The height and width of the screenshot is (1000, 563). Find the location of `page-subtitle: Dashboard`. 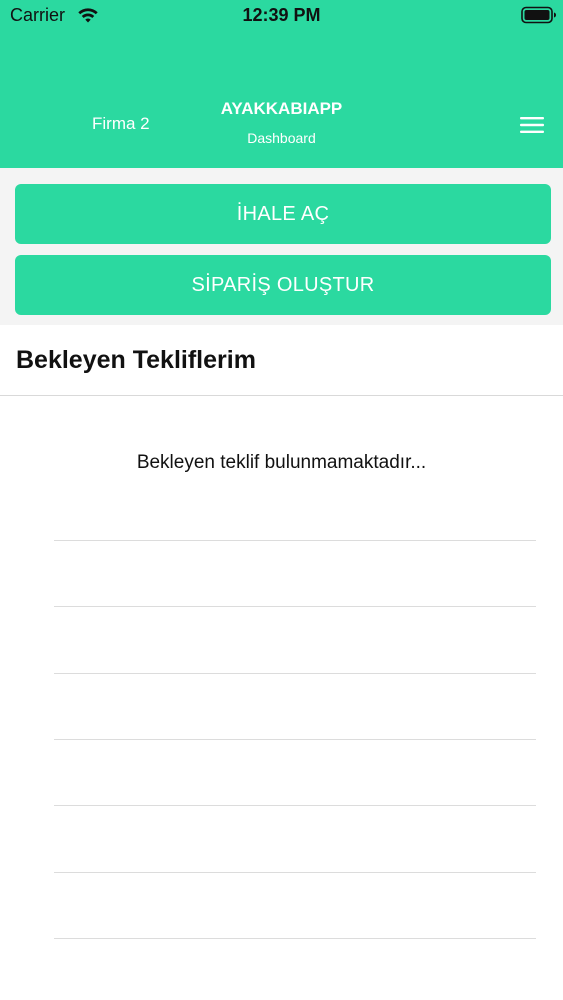

page-subtitle: Dashboard is located at coordinates (281, 138).